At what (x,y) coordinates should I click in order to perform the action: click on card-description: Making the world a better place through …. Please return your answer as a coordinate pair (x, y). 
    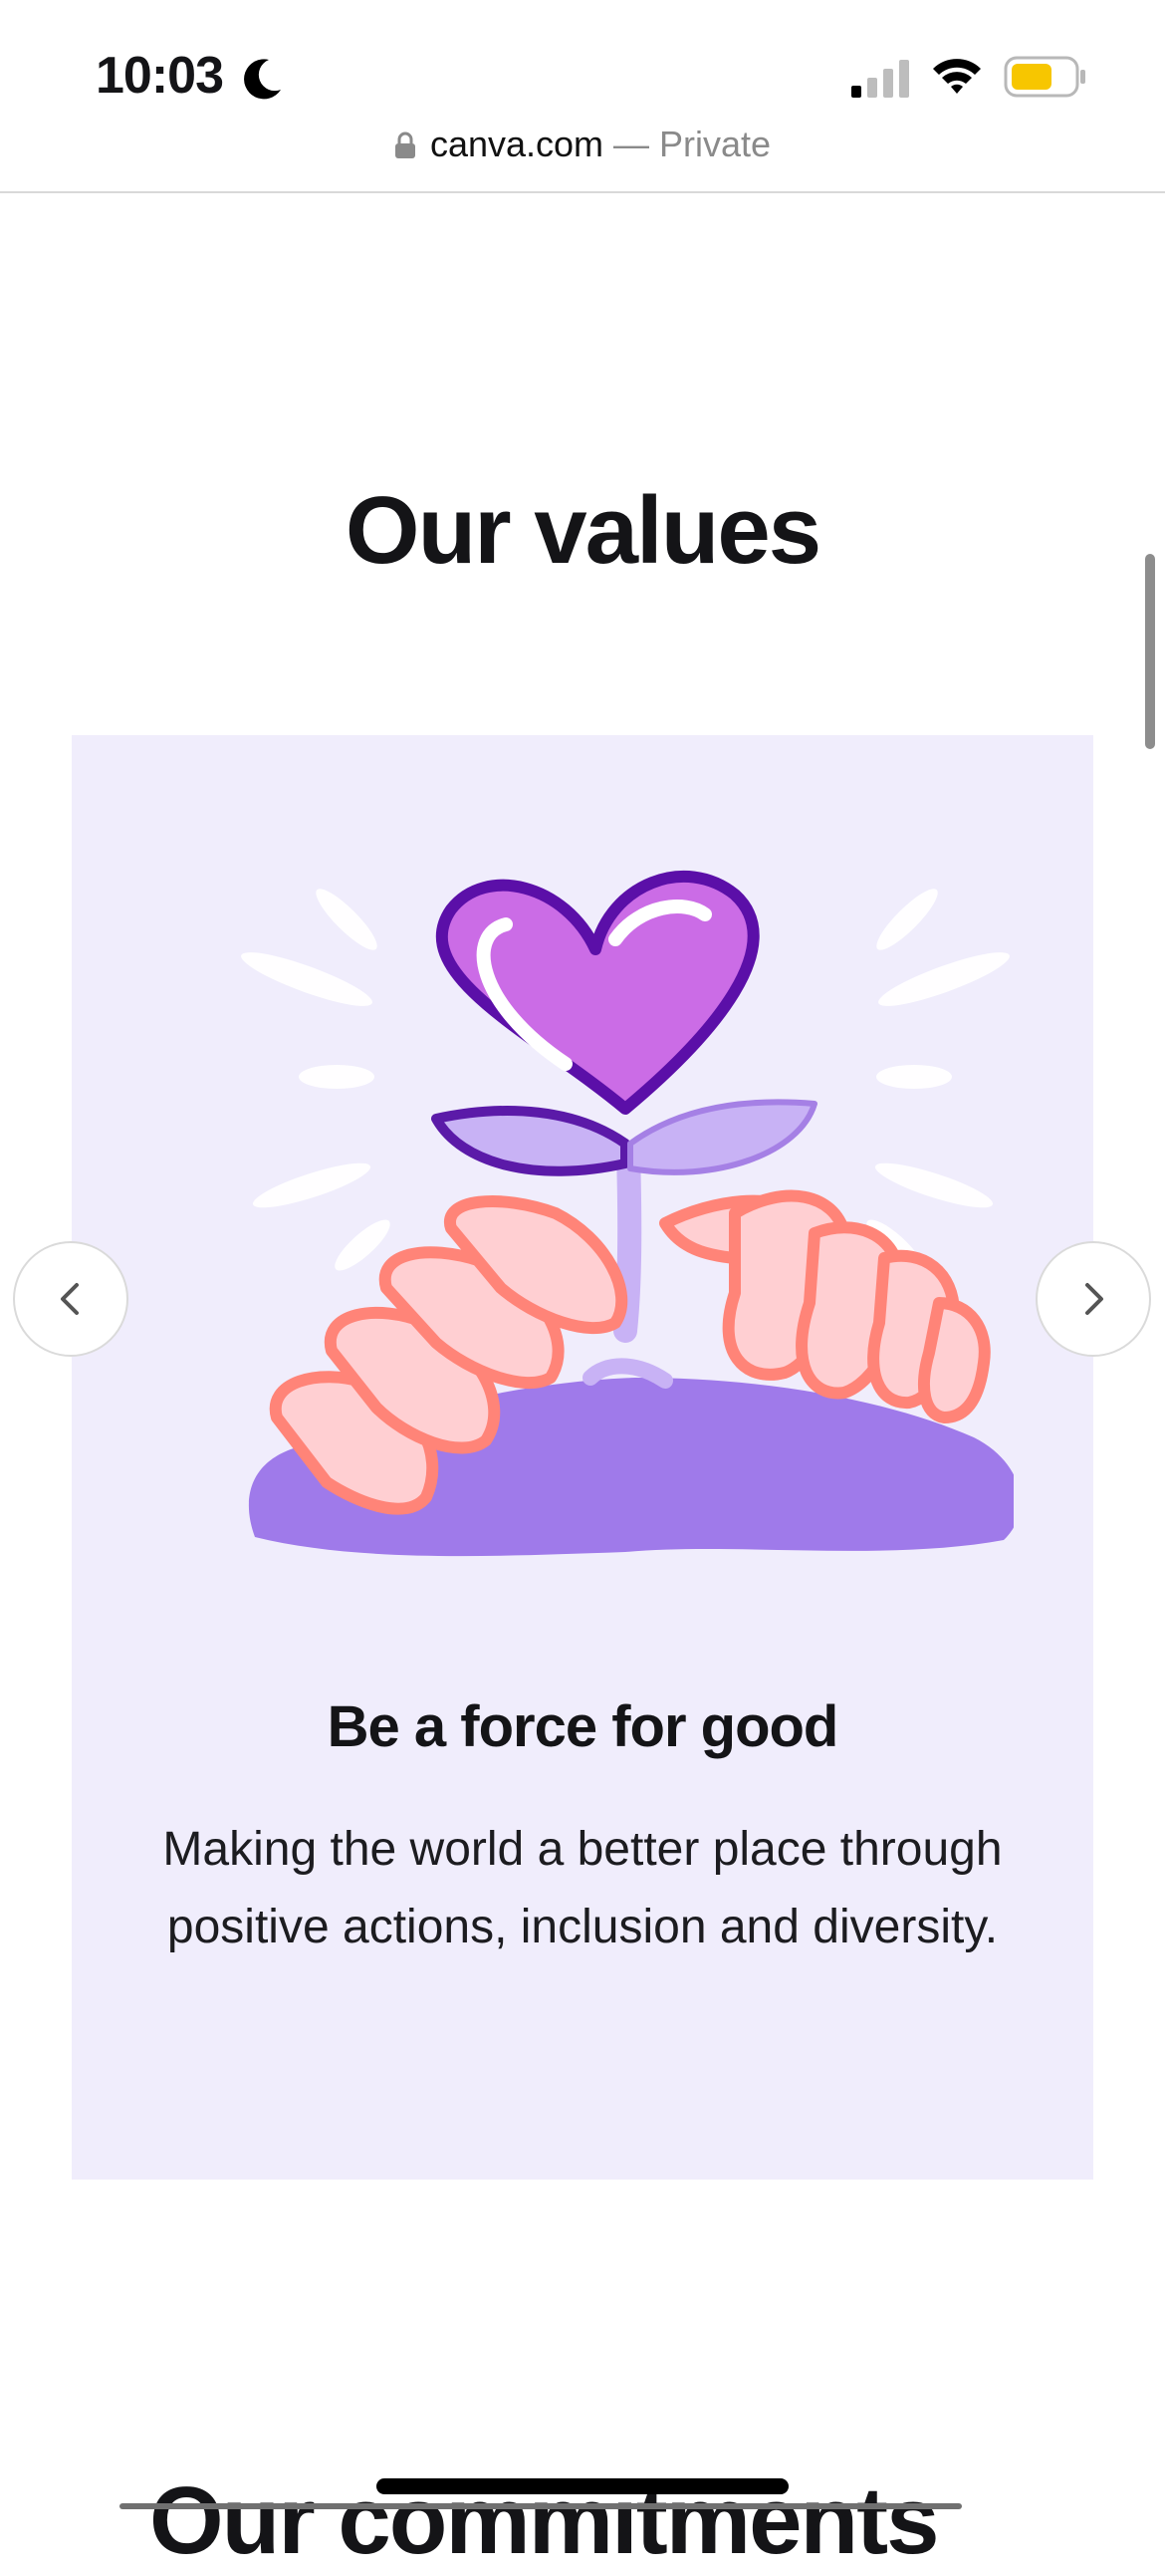
    Looking at the image, I should click on (582, 1888).